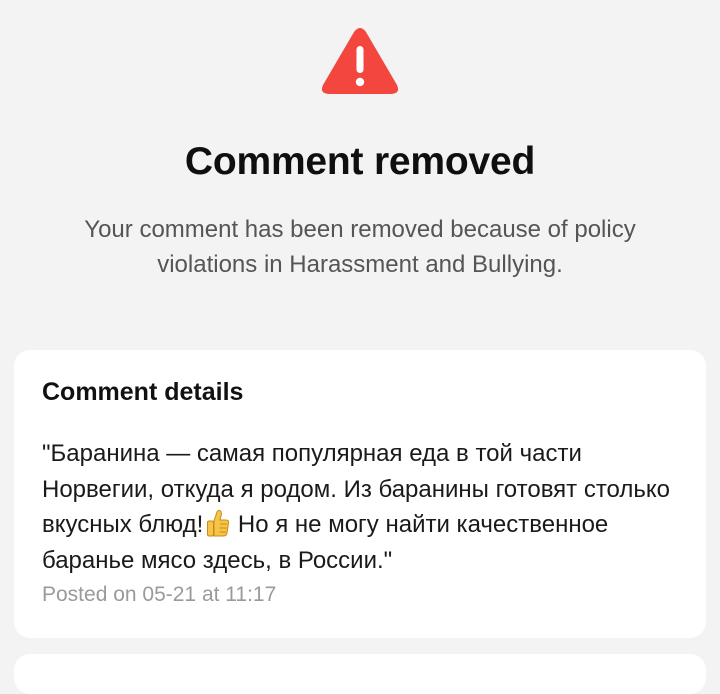  I want to click on posted-timestamp: Posted on 05-21 at 11:17, so click(159, 594).